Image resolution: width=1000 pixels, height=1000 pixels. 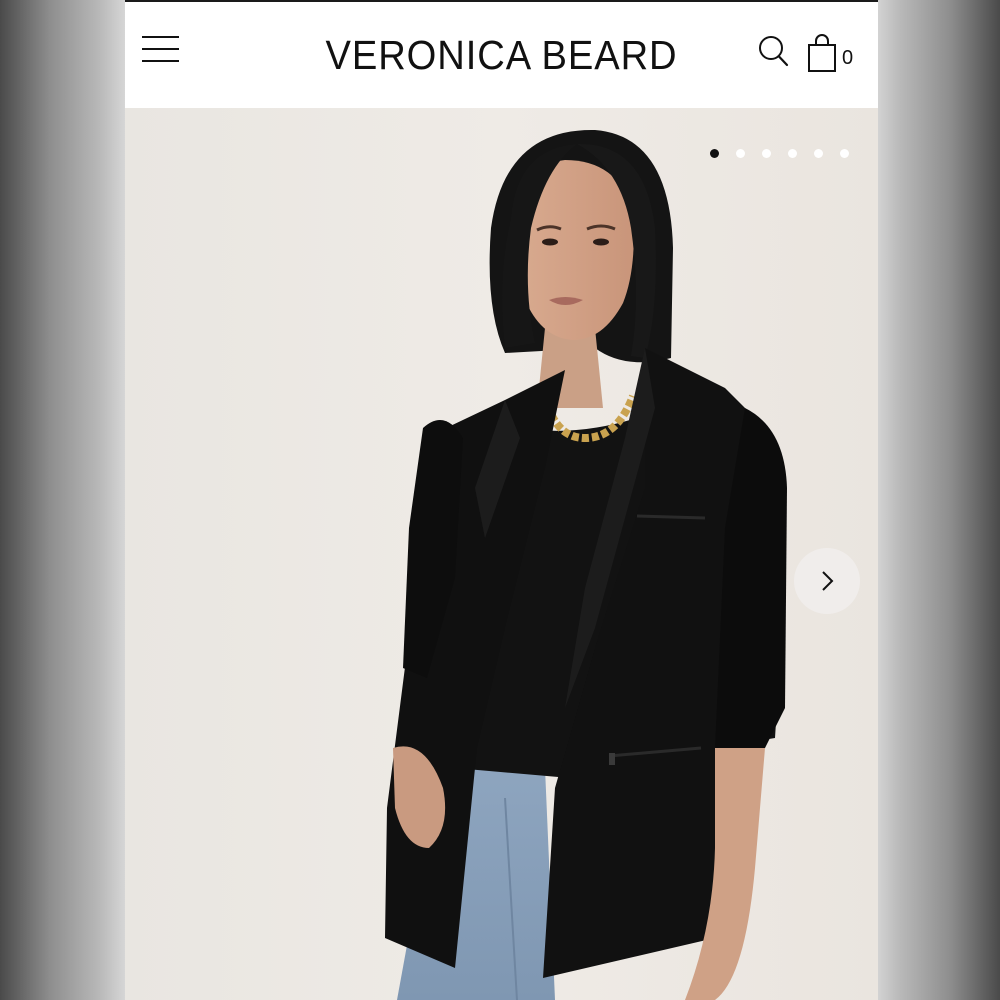 What do you see at coordinates (822, 53) in the screenshot?
I see `shopping-bag-icon` at bounding box center [822, 53].